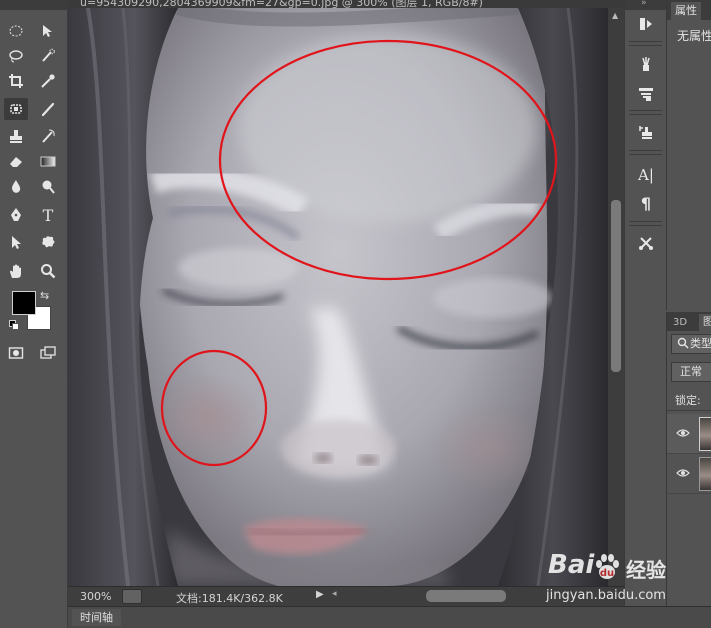 This screenshot has width=711, height=628. Describe the element at coordinates (48, 81) in the screenshot. I see `eyedropper-tool-icon` at that location.